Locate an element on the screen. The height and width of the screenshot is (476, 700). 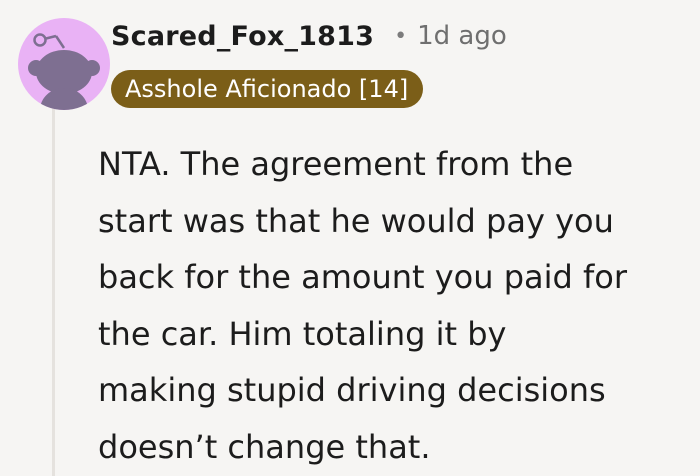
comment-header: Scared_Fox_1813 • 1d ago is located at coordinates (309, 36).